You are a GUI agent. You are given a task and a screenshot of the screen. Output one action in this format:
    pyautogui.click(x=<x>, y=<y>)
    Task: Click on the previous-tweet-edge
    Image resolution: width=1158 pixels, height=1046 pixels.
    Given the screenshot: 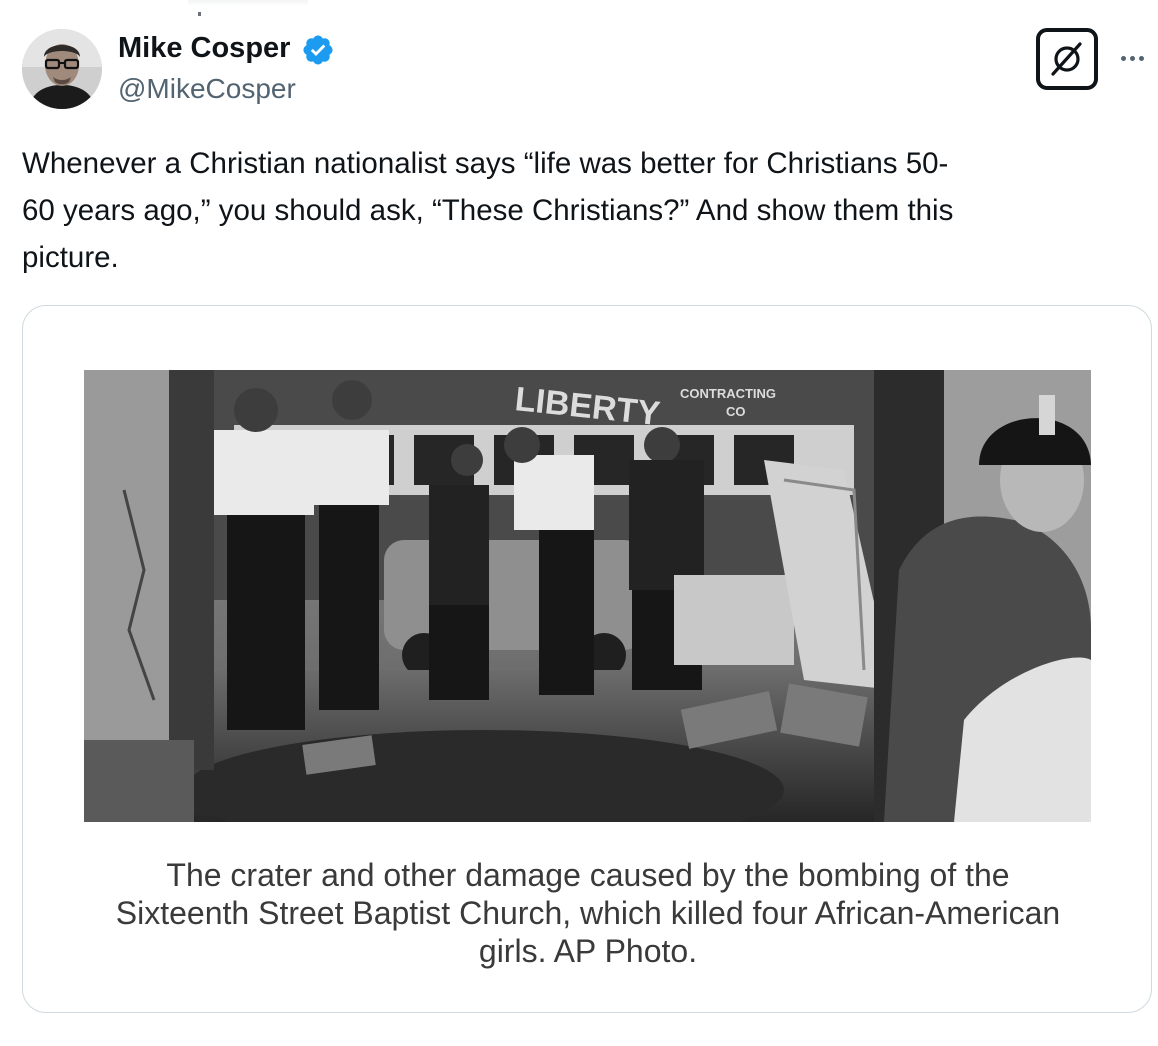 What is the action you would take?
    pyautogui.click(x=248, y=3)
    